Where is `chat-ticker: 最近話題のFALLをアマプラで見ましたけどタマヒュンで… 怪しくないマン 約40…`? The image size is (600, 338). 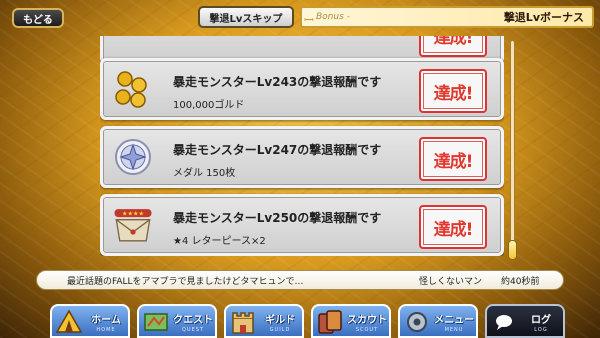 chat-ticker: 最近話題のFALLをアマプラで見ましたけどタマヒュンで… 怪しくないマン 約40… is located at coordinates (300, 280).